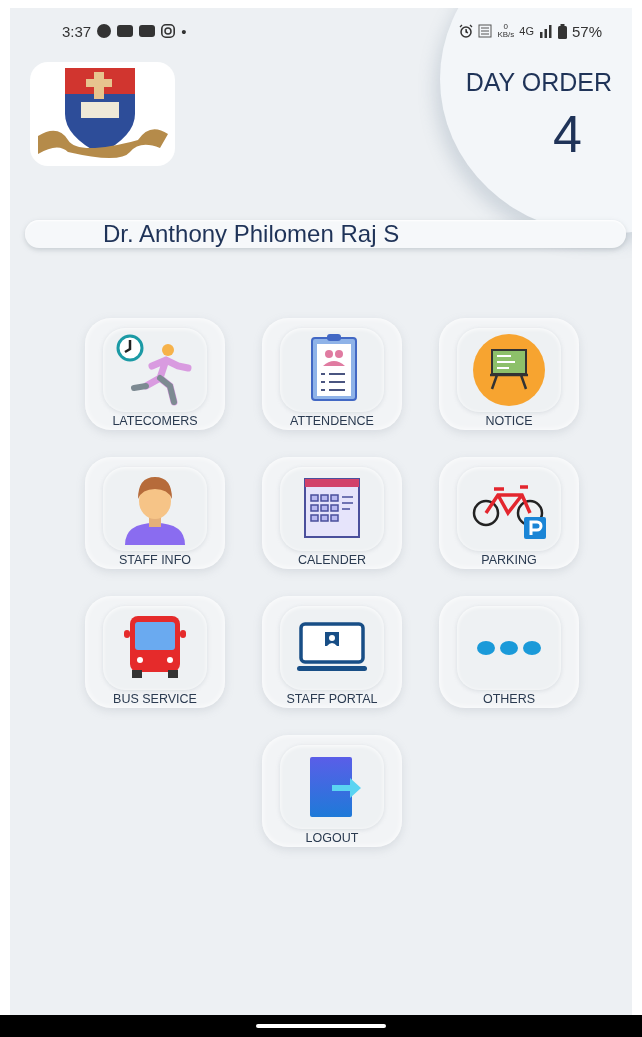 Image resolution: width=642 pixels, height=1037 pixels. I want to click on menu-tile: LATECOMERS, so click(155, 374).